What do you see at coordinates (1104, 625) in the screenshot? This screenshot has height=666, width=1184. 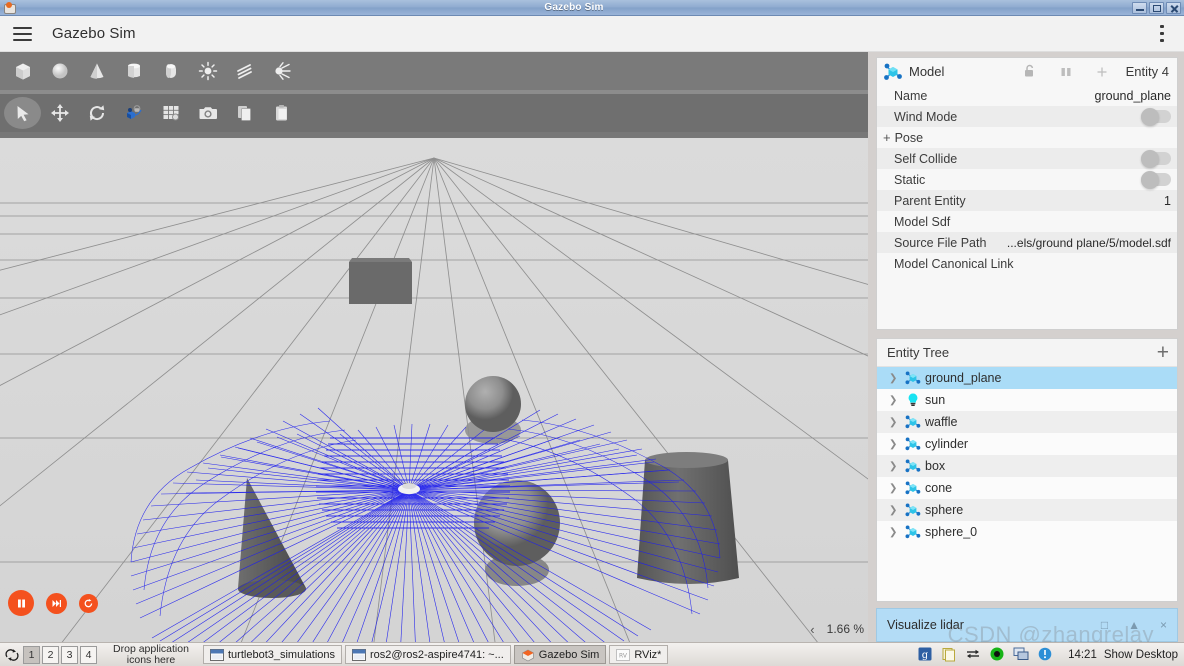 I see `float-button: □` at bounding box center [1104, 625].